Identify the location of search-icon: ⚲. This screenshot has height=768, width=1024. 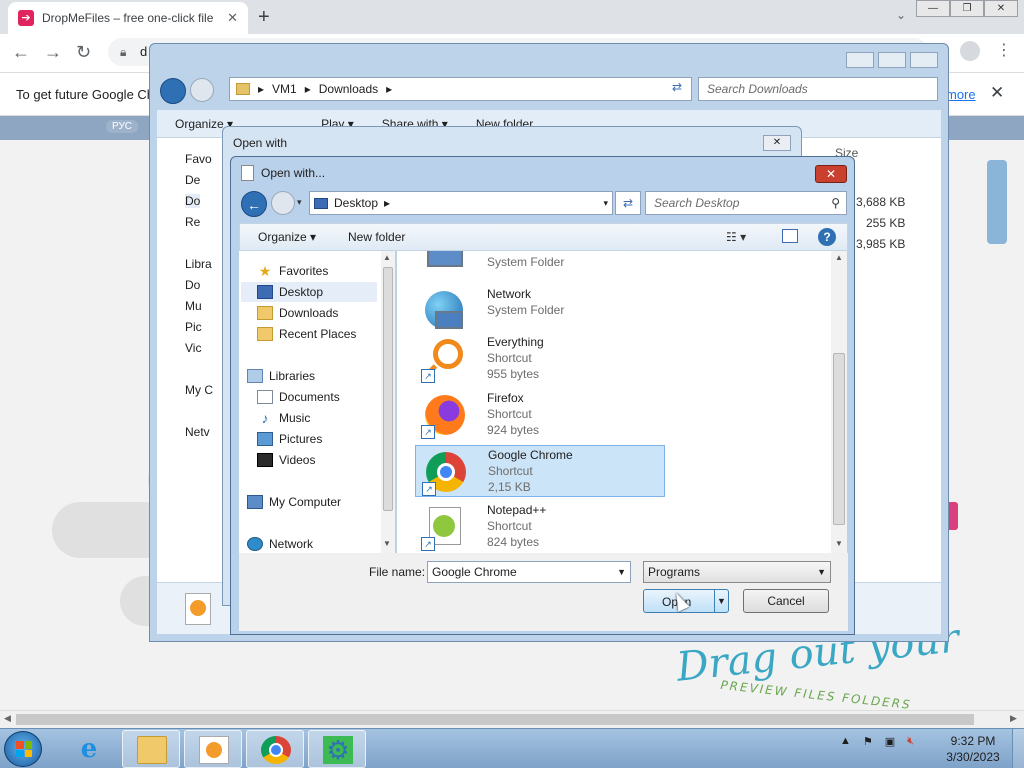
(835, 203).